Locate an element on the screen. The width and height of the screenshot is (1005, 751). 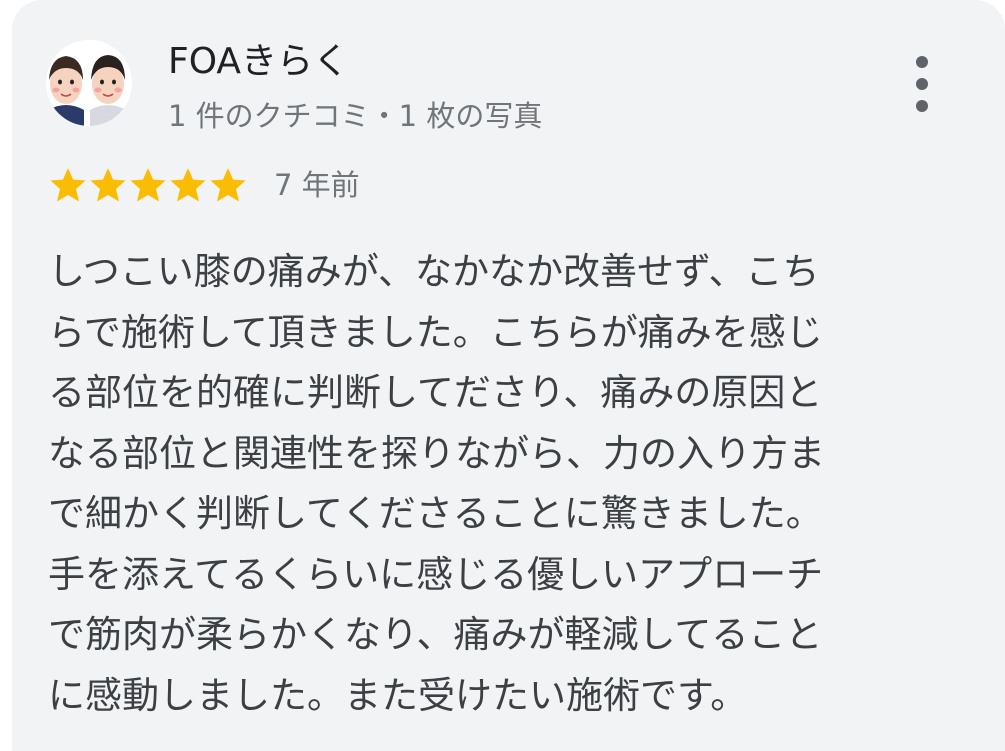
author-avatar is located at coordinates (89, 83).